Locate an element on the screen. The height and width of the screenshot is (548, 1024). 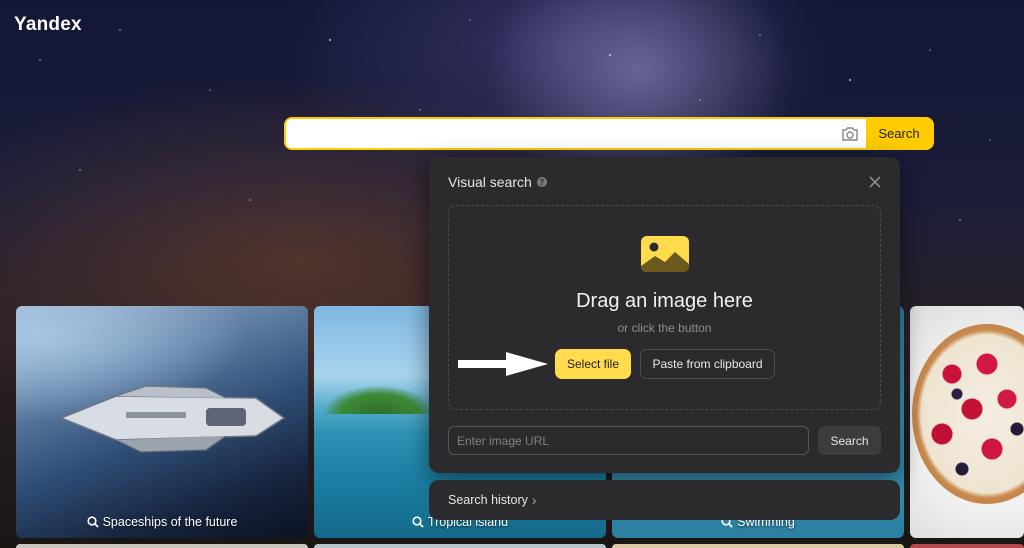
search-input is located at coordinates (560, 133).